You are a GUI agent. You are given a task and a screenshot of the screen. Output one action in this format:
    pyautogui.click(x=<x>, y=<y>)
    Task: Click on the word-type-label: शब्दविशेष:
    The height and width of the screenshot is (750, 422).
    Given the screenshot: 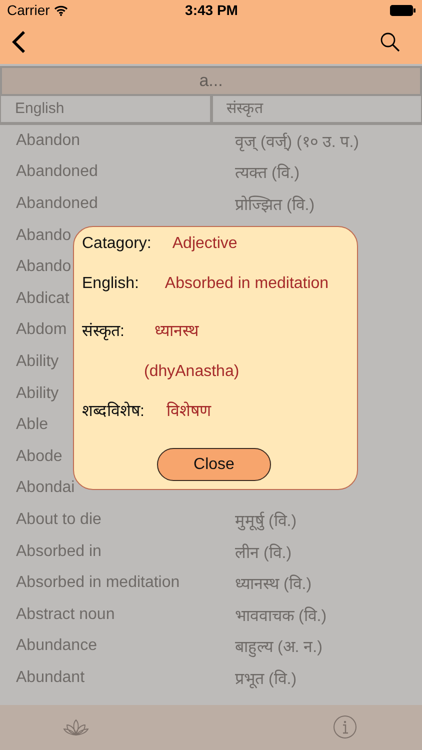 What is the action you would take?
    pyautogui.click(x=113, y=410)
    